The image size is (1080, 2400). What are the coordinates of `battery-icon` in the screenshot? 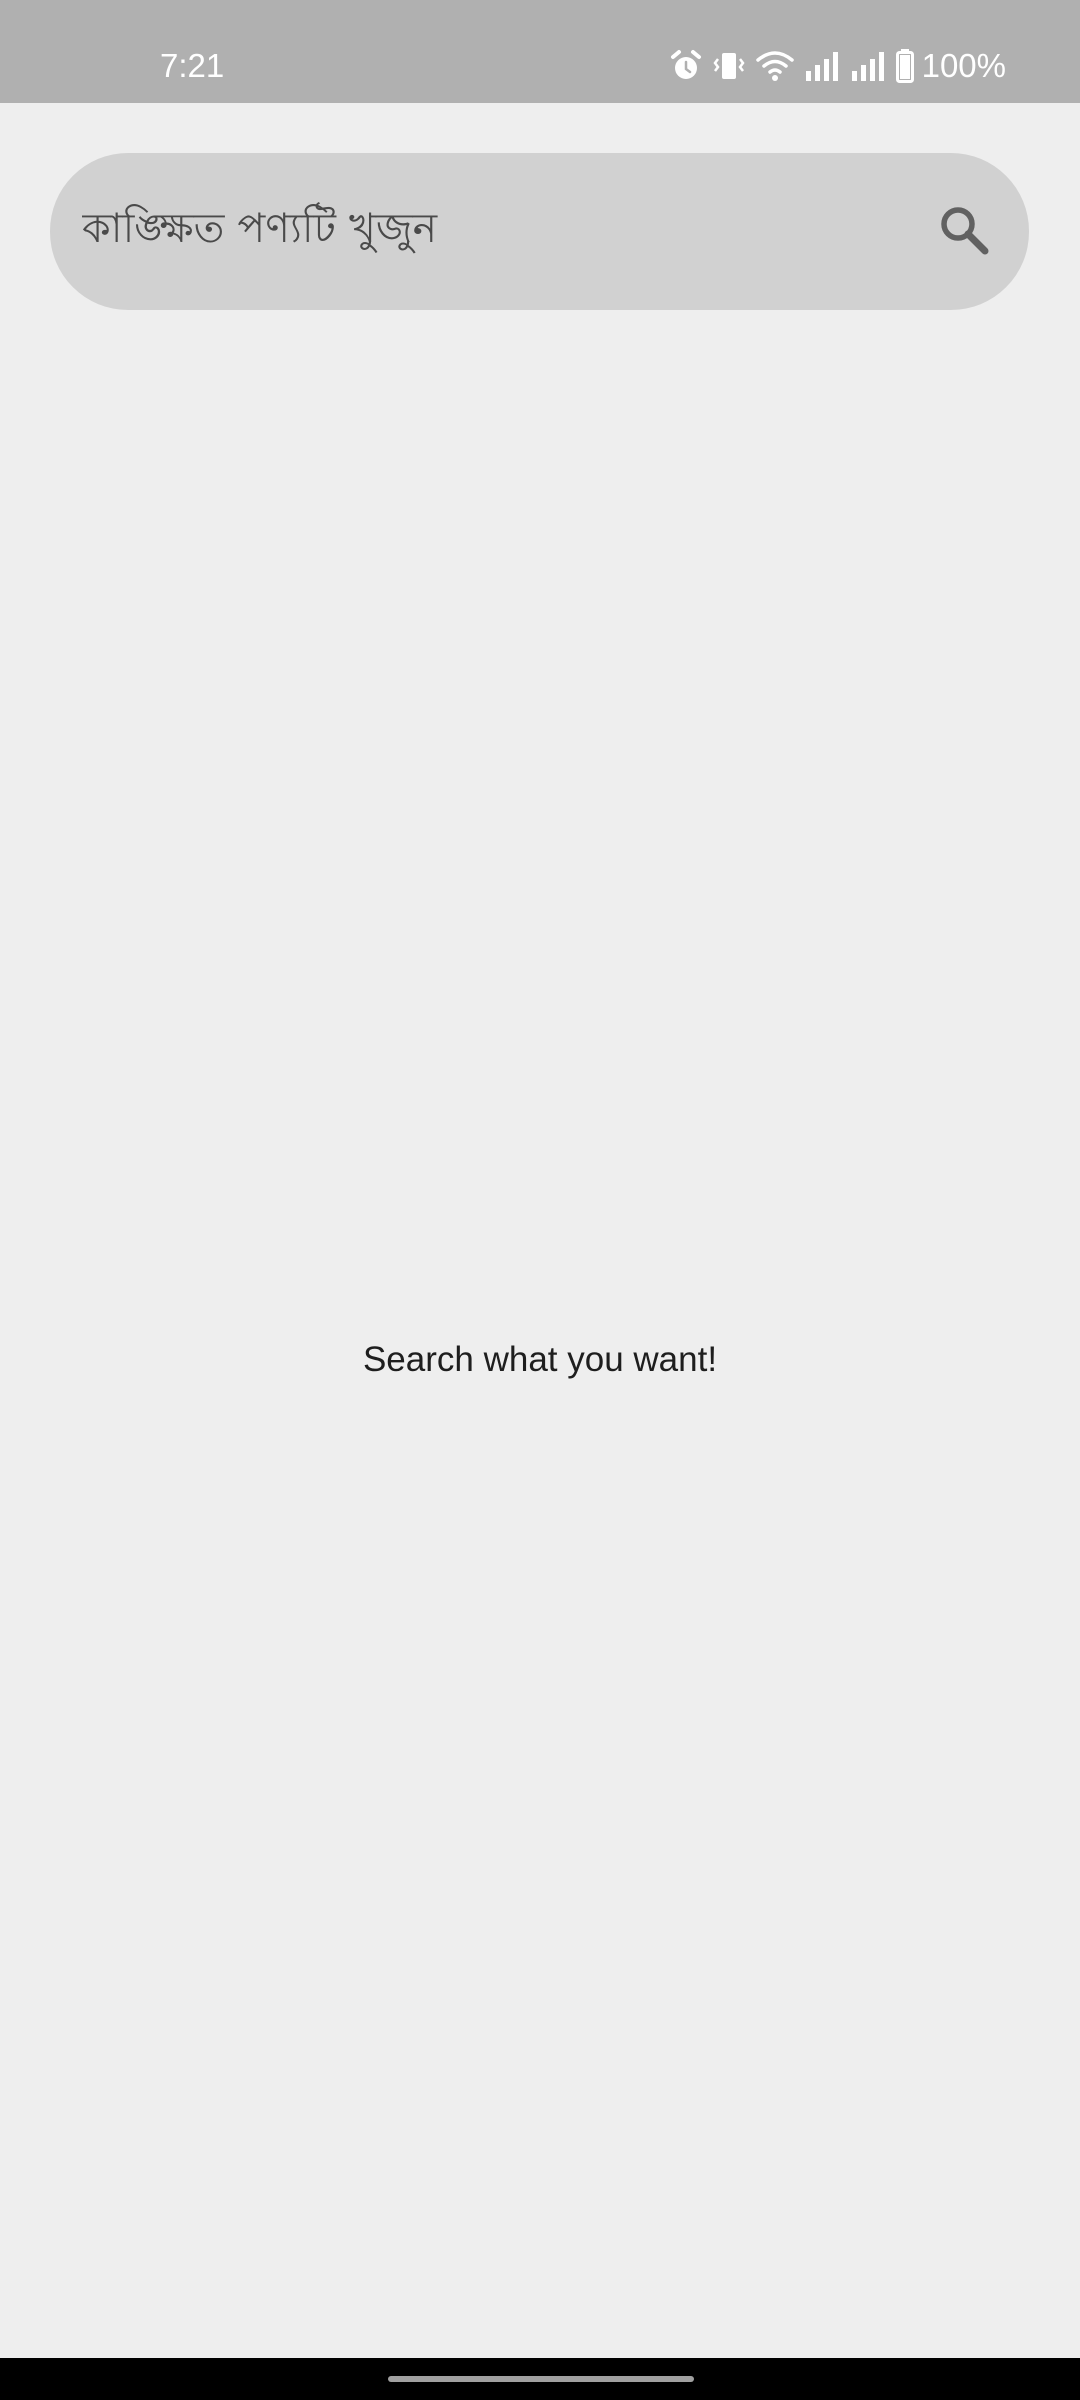 It's located at (904, 66).